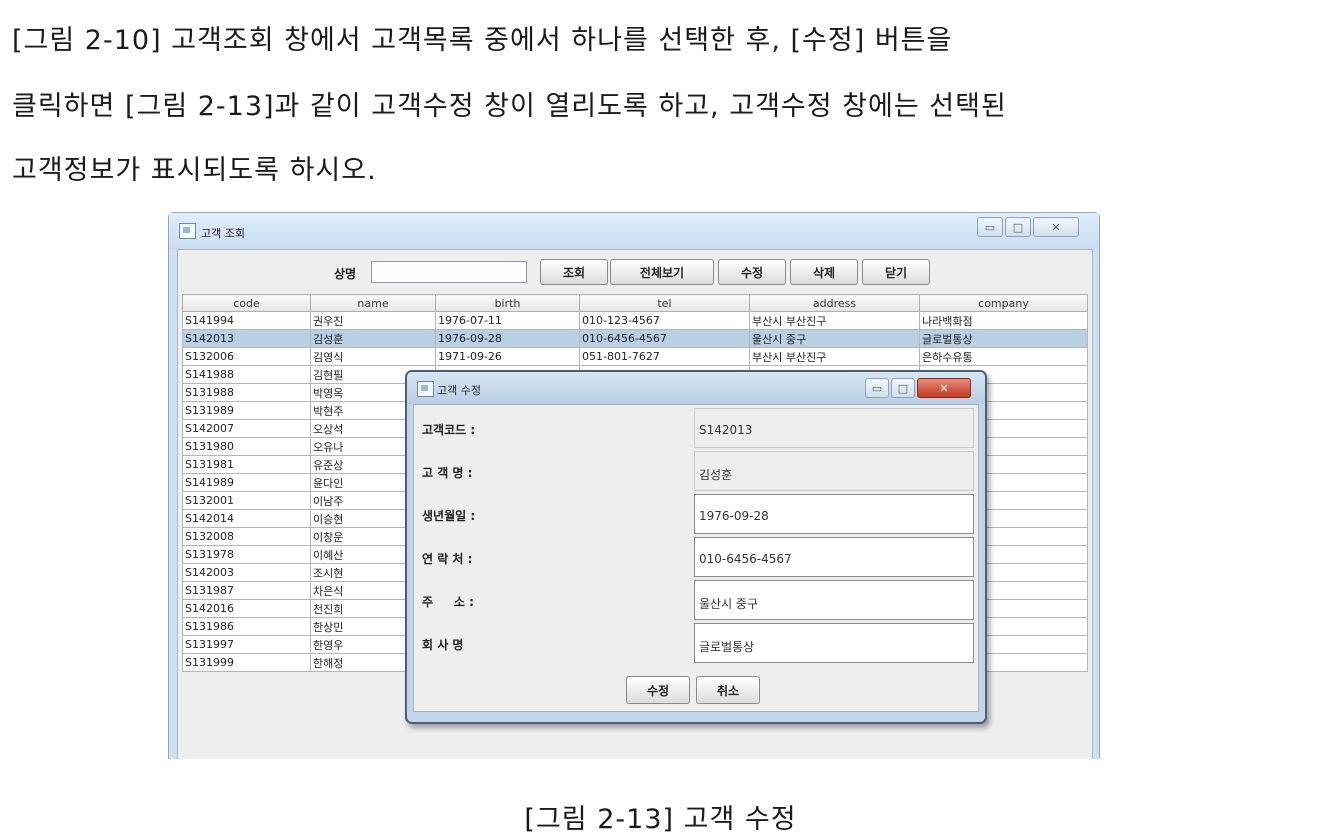  Describe the element at coordinates (223, 233) in the screenshot. I see `lookup-window-title: 고객 조회` at that location.